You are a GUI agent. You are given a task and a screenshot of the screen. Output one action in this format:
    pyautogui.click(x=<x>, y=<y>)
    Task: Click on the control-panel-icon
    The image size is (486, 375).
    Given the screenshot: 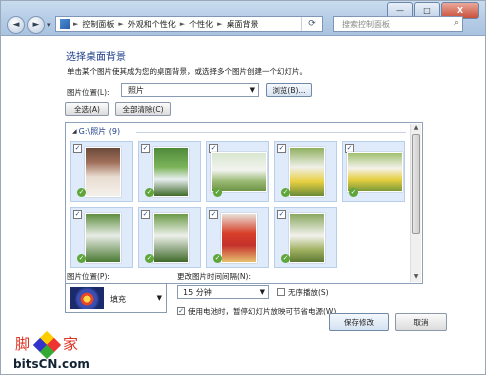 What is the action you would take?
    pyautogui.click(x=65, y=24)
    